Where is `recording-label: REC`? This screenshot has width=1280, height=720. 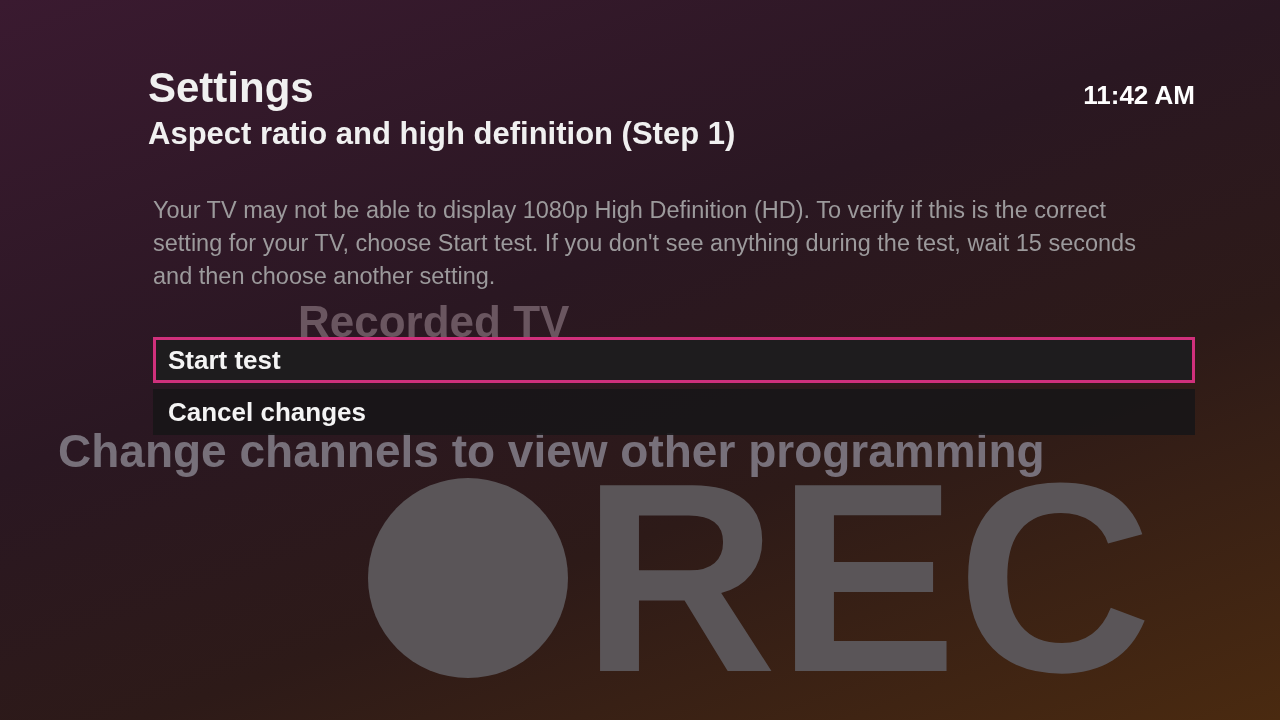 recording-label: REC is located at coordinates (867, 578).